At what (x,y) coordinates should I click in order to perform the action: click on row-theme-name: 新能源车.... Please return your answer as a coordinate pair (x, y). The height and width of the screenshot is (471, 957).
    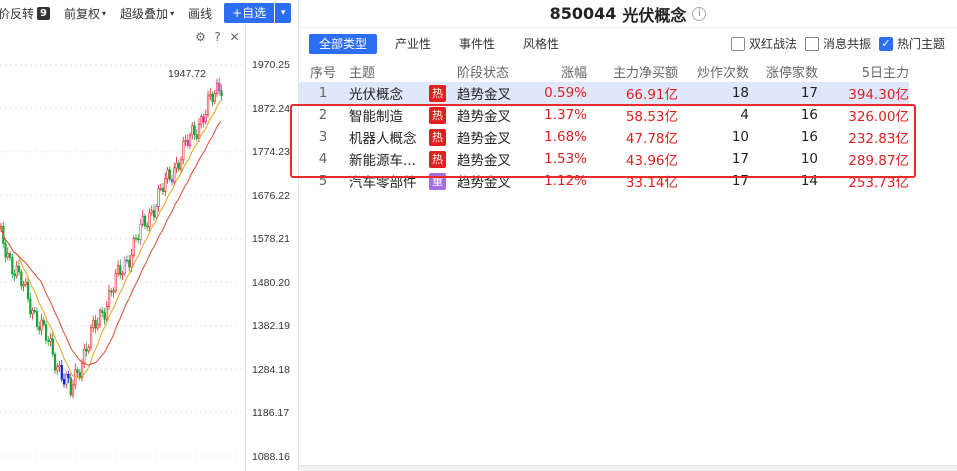
    Looking at the image, I should click on (382, 161).